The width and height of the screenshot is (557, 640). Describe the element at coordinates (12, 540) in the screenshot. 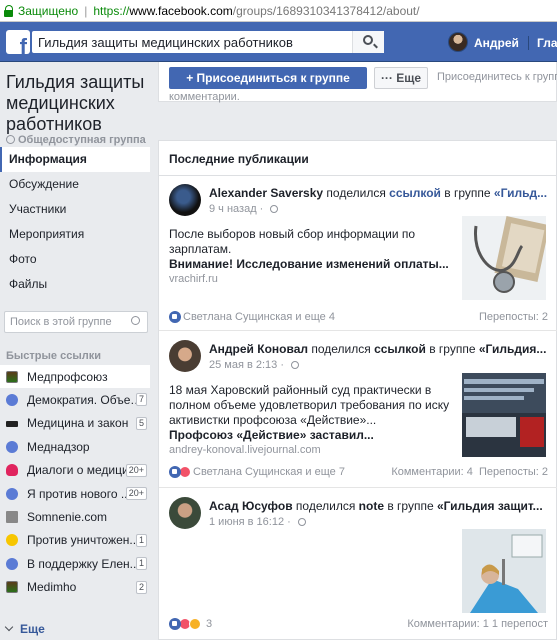

I see `bulb-icon` at that location.